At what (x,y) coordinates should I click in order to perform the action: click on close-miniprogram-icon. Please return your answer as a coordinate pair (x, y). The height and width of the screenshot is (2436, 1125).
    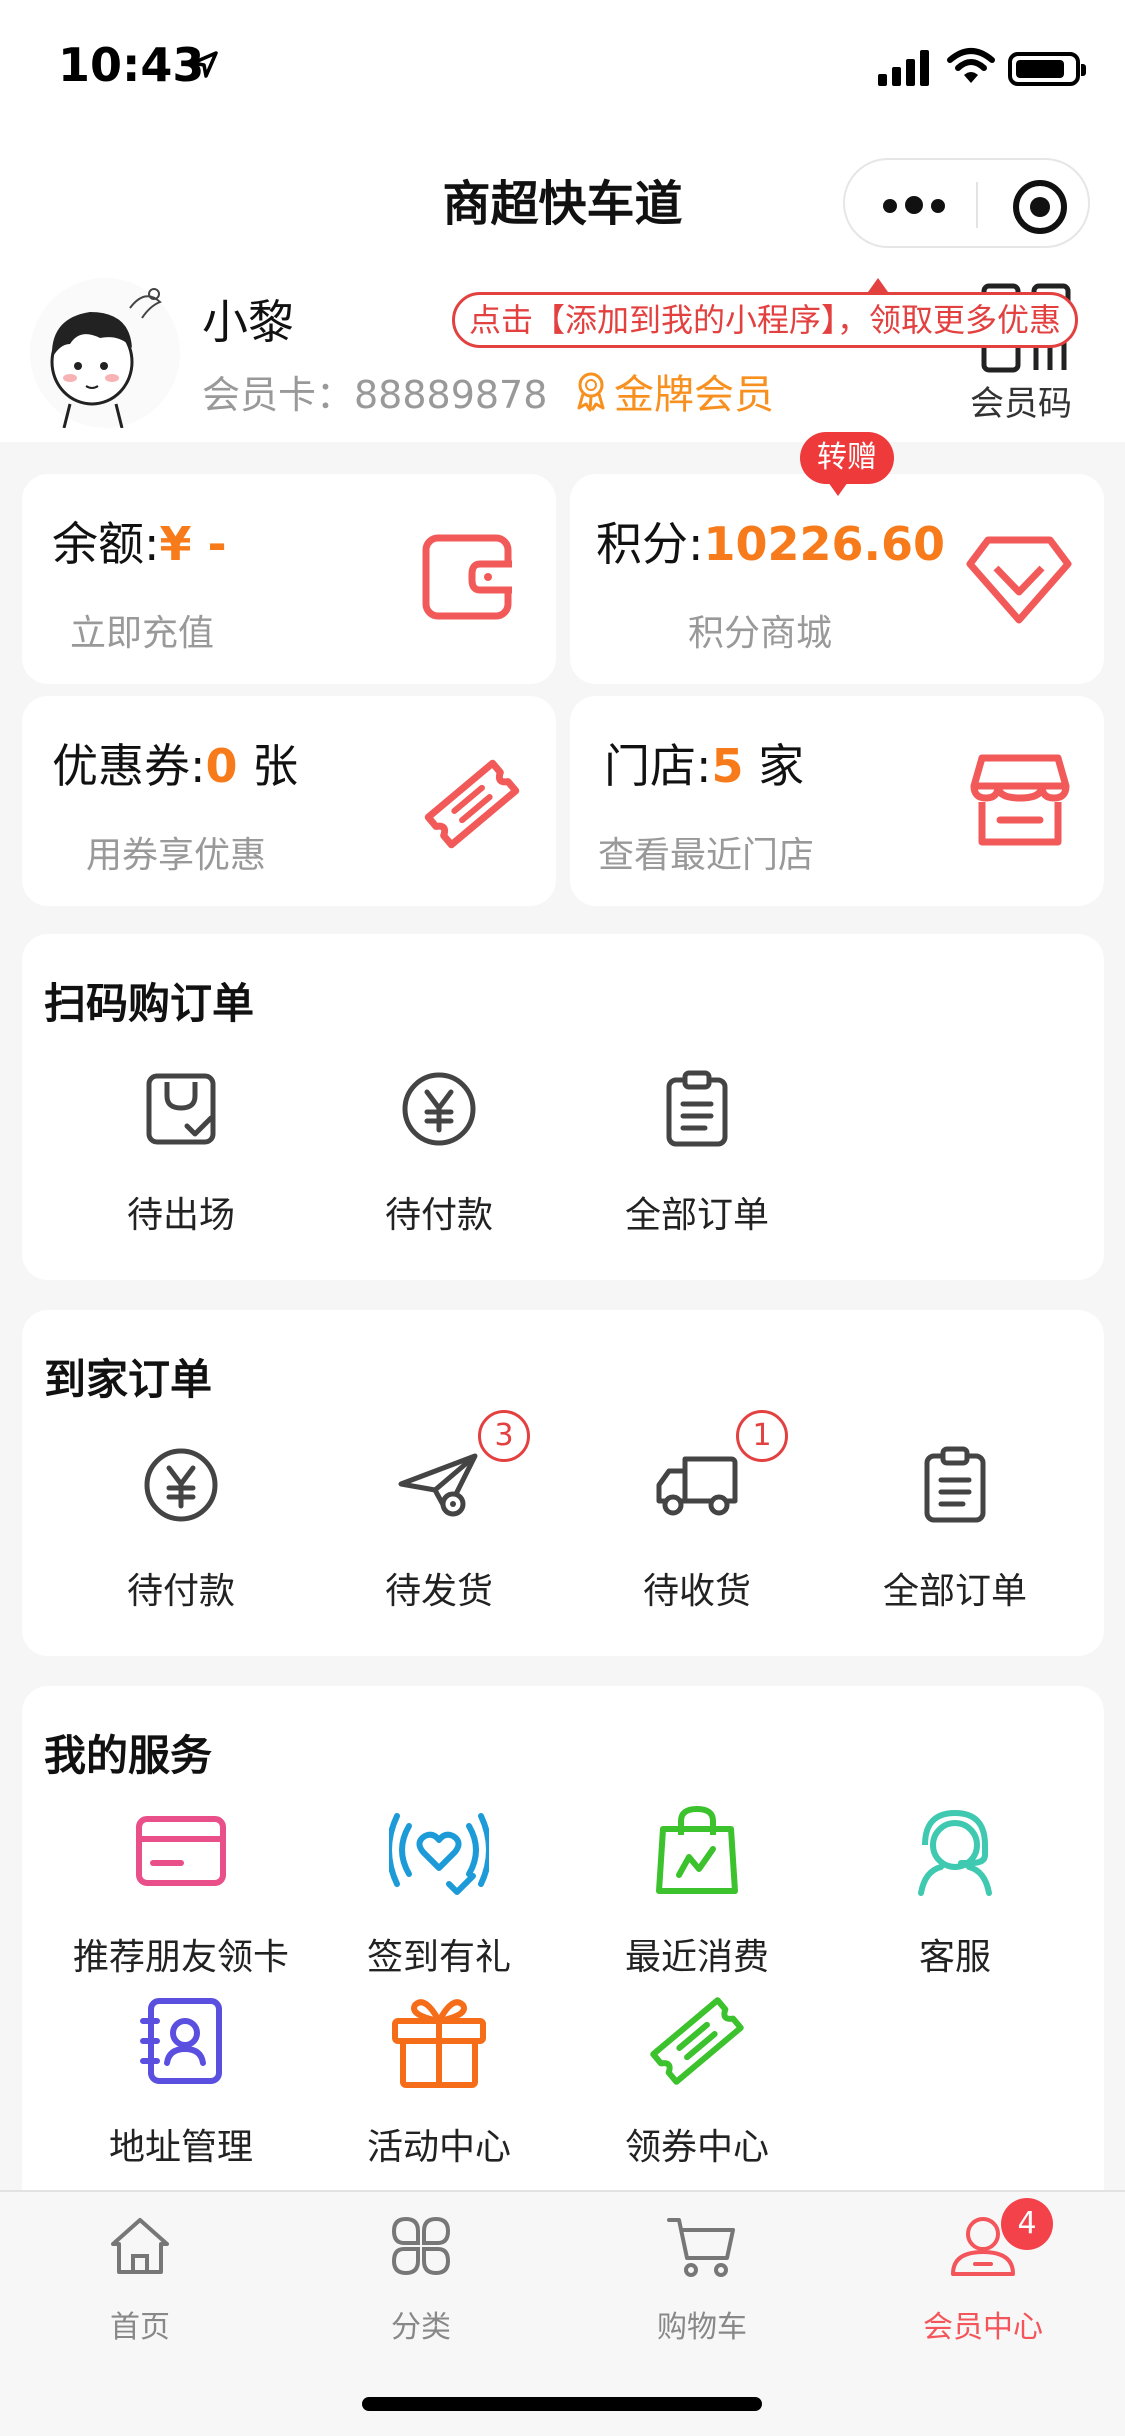
    Looking at the image, I should click on (1040, 207).